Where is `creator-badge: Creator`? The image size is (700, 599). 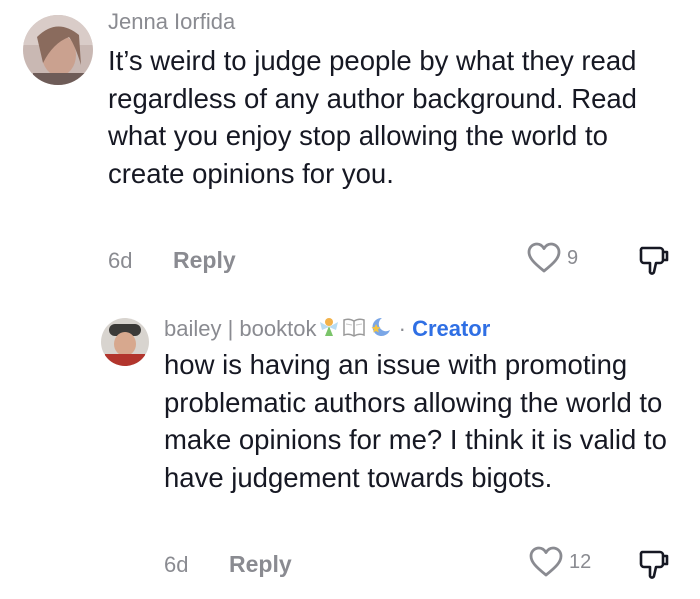
creator-badge: Creator is located at coordinates (451, 328).